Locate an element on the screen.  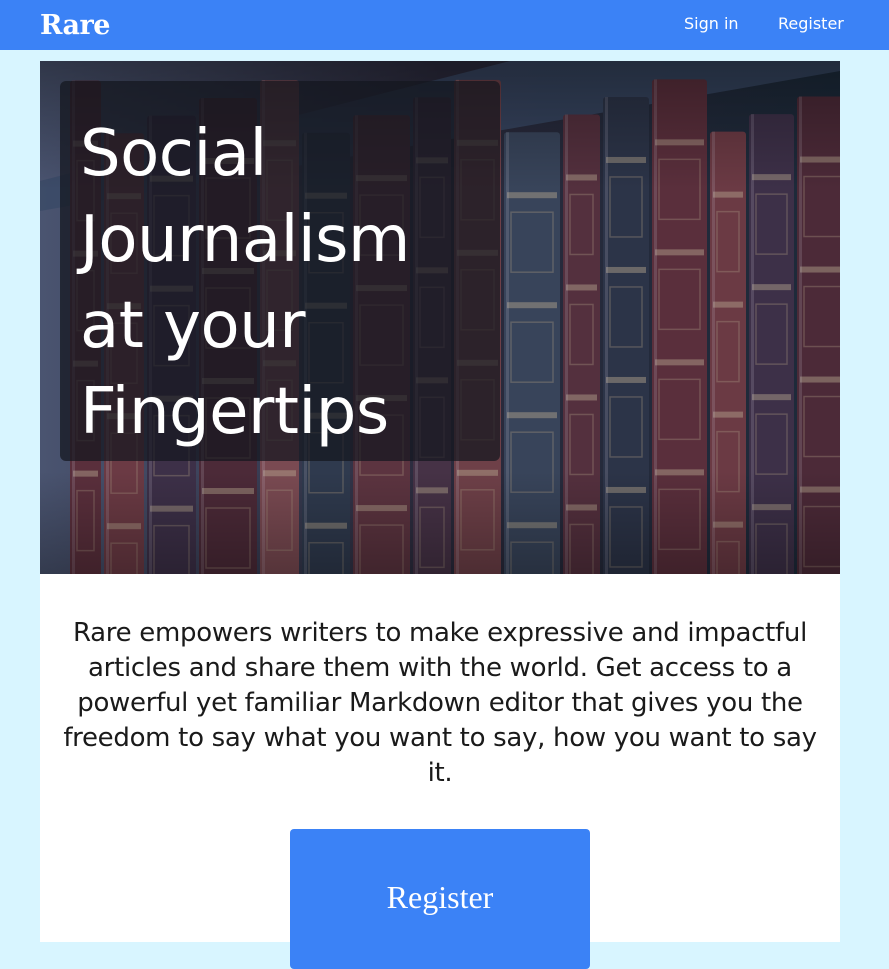
register-button: Register is located at coordinates (440, 899).